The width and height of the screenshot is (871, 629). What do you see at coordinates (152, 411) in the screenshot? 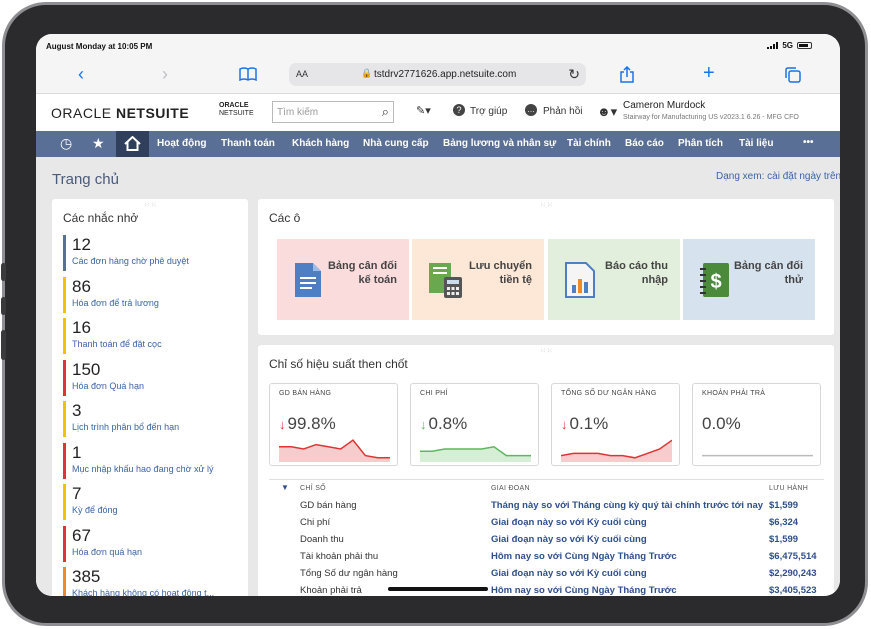
I see `reminder-count: 3` at bounding box center [152, 411].